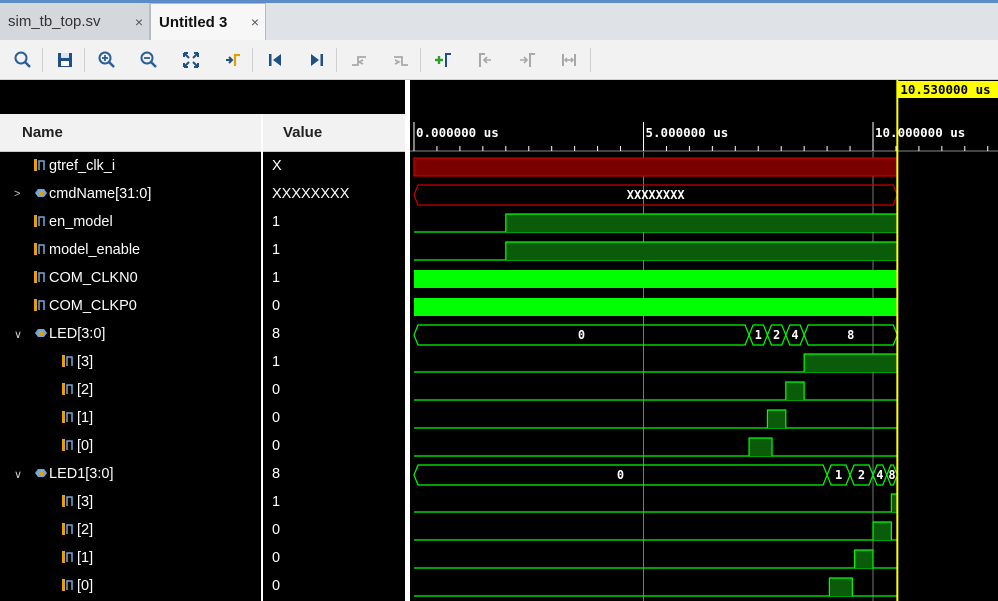  I want to click on previous-transition-icon, so click(359, 60).